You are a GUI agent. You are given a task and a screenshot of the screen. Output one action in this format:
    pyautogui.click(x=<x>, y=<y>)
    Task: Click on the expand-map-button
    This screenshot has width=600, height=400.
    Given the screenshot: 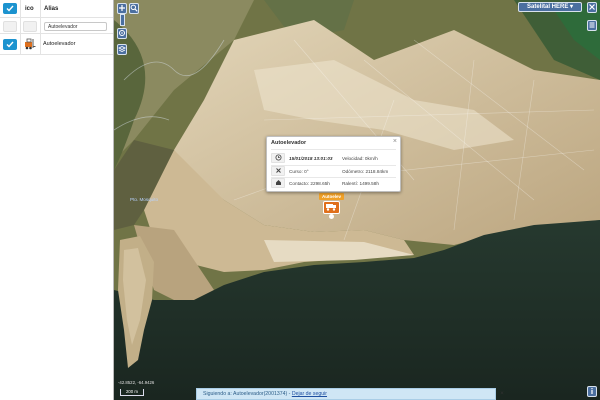 What is the action you would take?
    pyautogui.click(x=592, y=7)
    